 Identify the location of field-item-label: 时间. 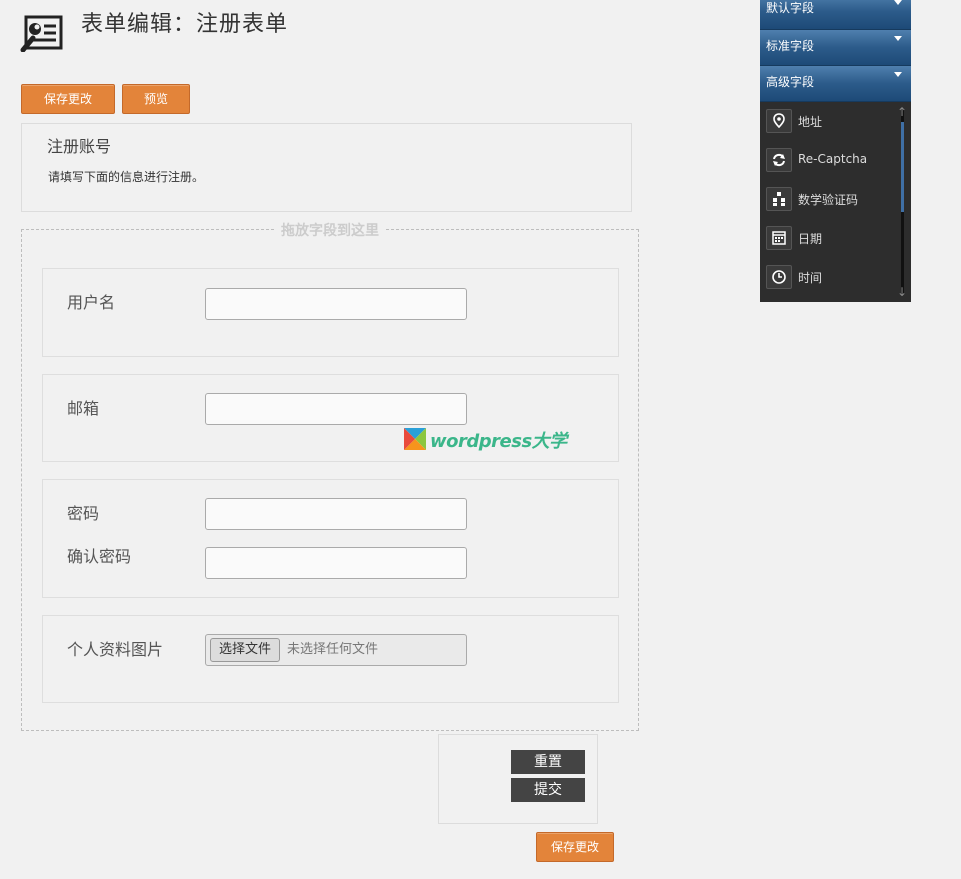
(810, 278).